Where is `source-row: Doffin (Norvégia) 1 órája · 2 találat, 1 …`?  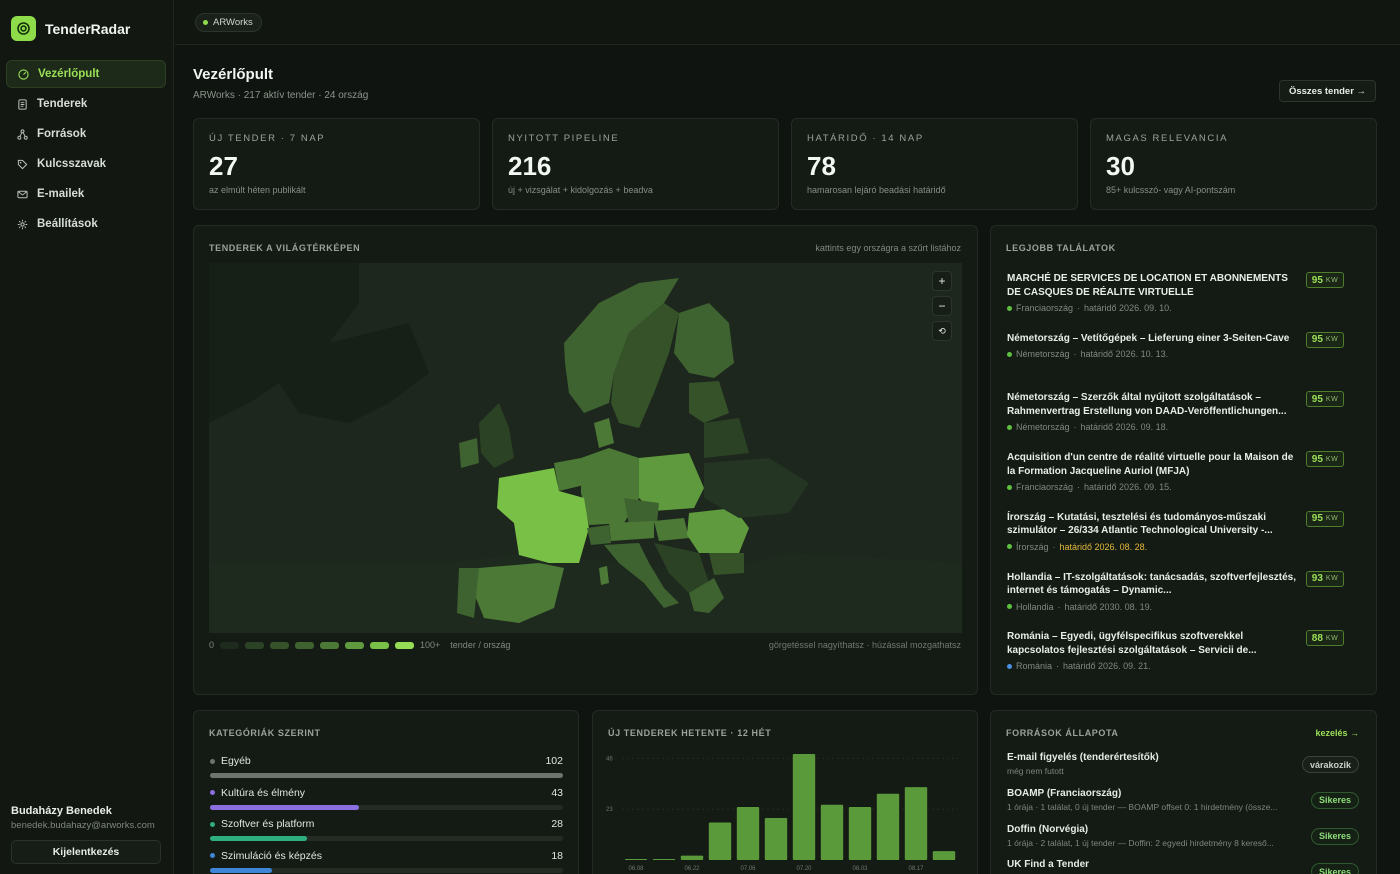
source-row: Doffin (Norvégia) 1 órája · 2 találat, 1 … is located at coordinates (1183, 836).